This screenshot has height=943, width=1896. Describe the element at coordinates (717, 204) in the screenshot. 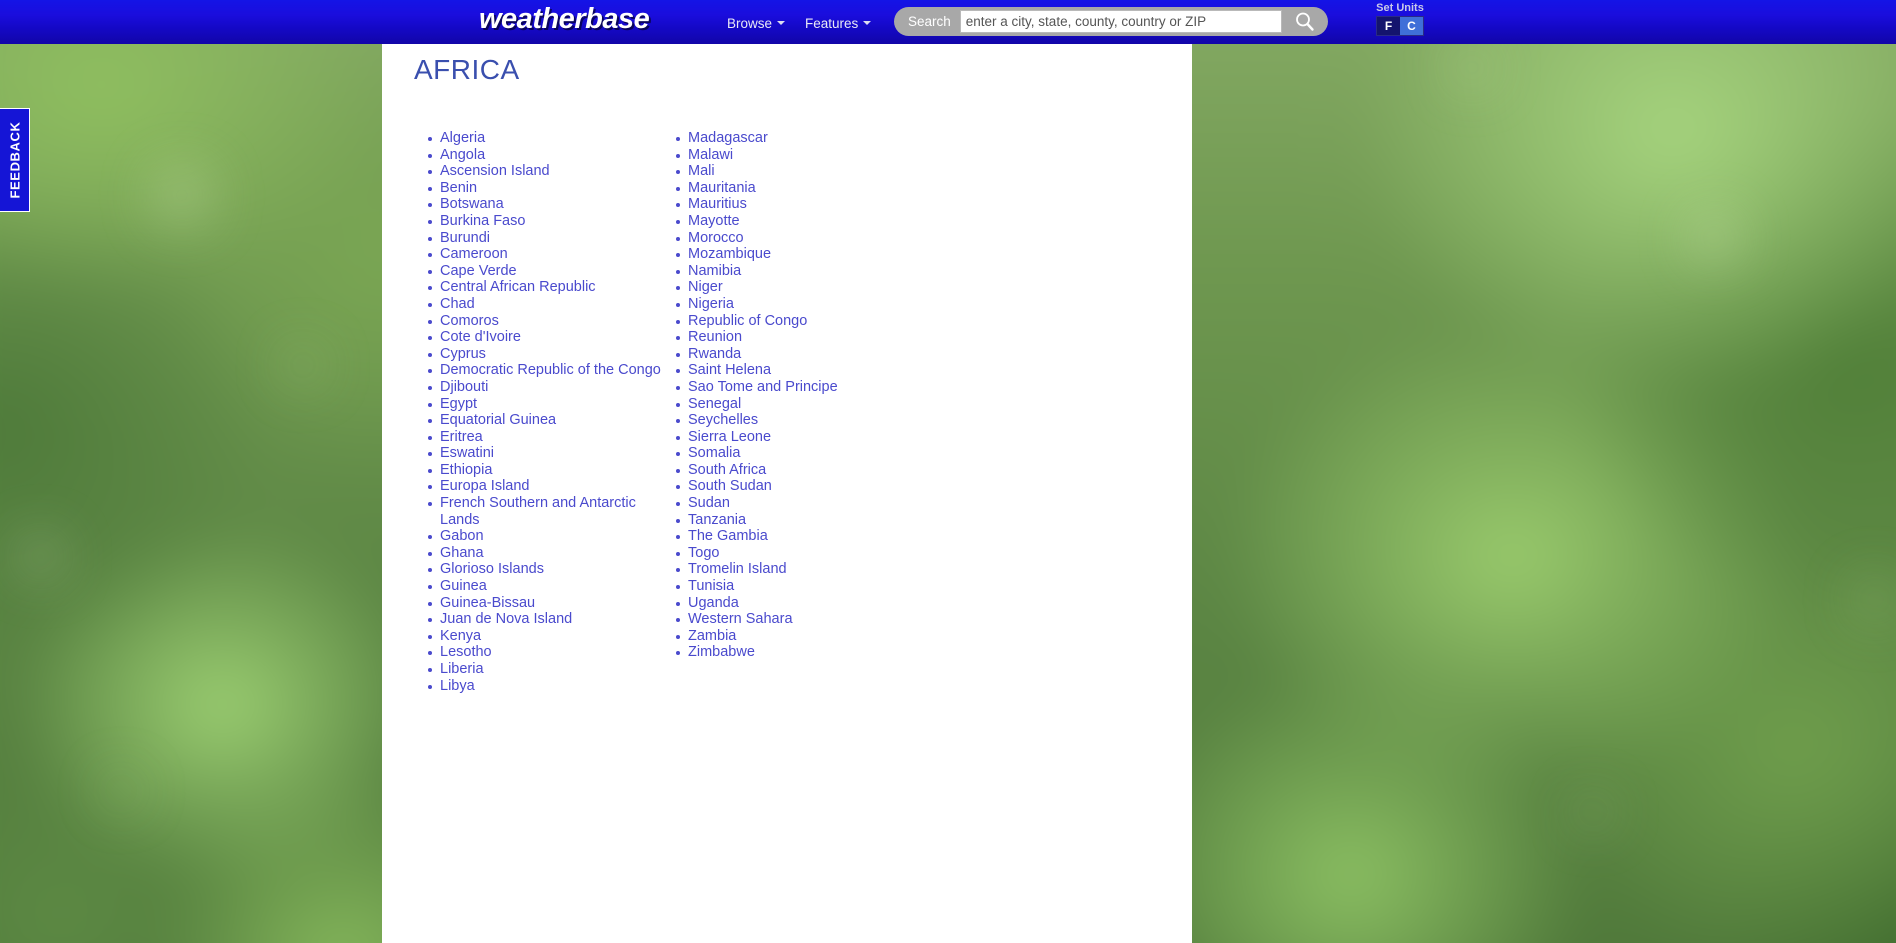

I see `country-link: Mauritius` at that location.